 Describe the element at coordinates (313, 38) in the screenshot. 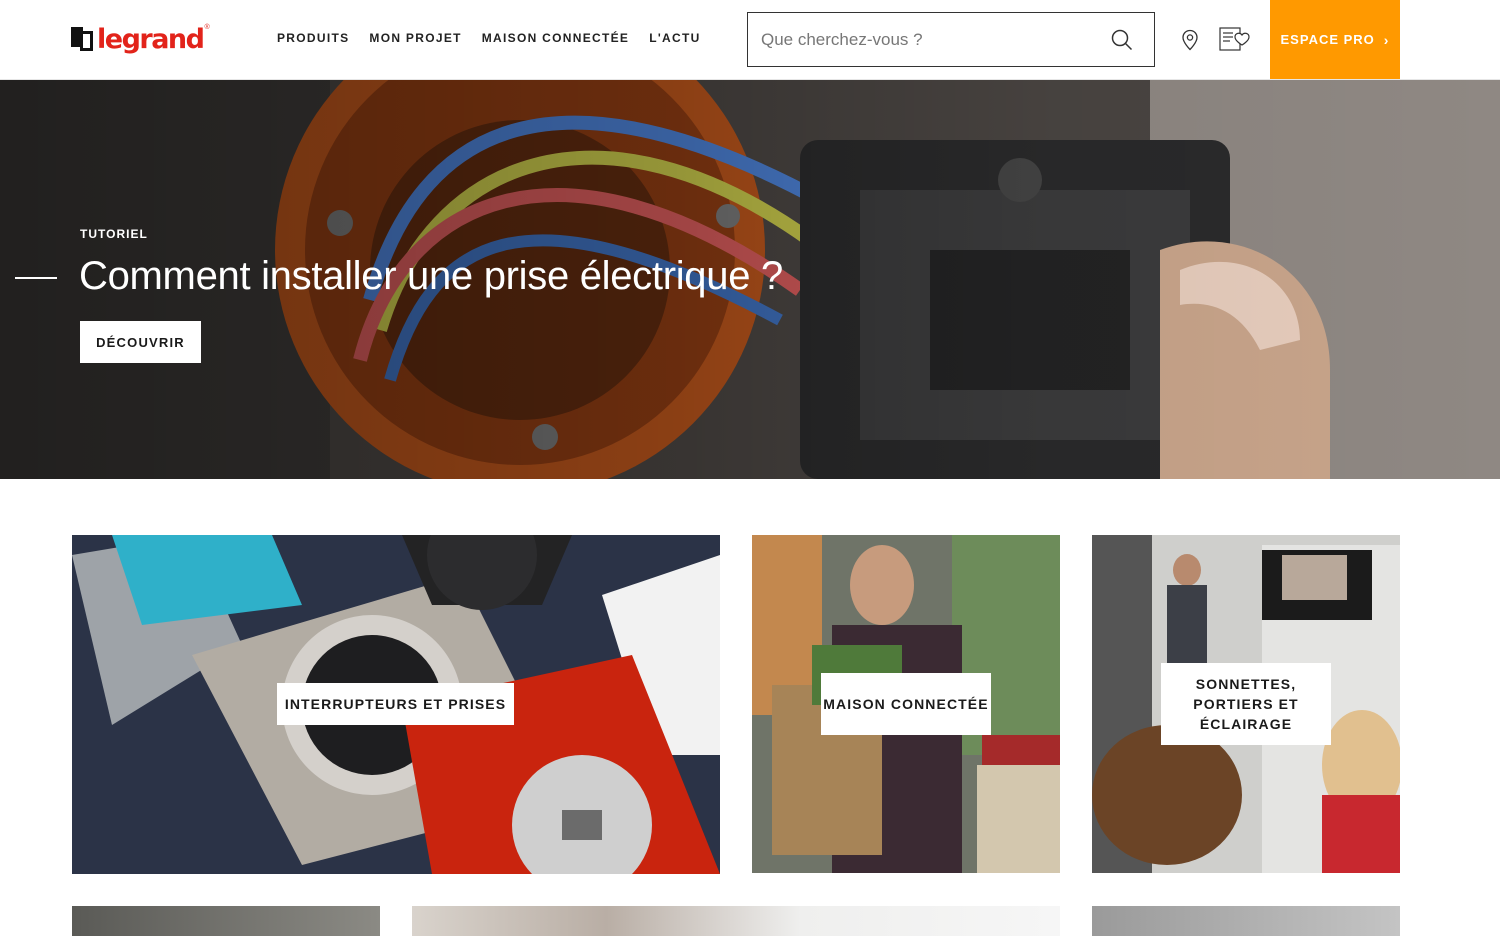

I see `nav-produits: PRODUITS` at that location.